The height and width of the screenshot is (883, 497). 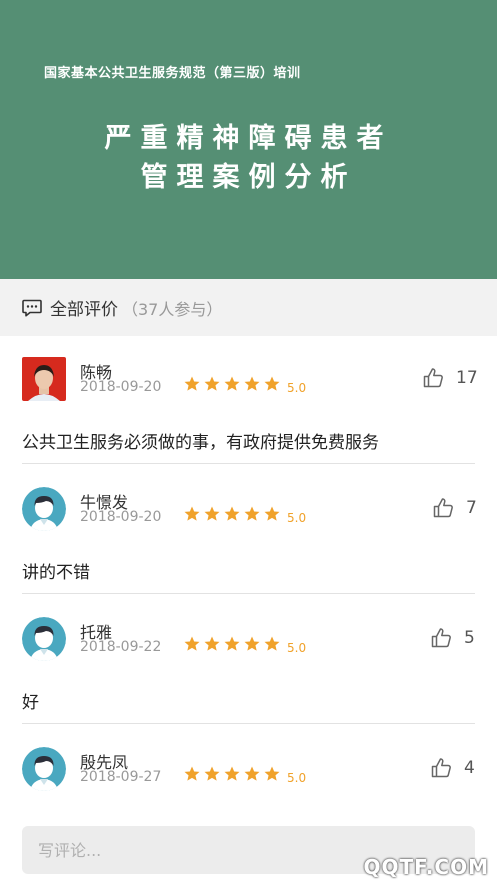 What do you see at coordinates (32, 308) in the screenshot?
I see `chat-bubble-icon` at bounding box center [32, 308].